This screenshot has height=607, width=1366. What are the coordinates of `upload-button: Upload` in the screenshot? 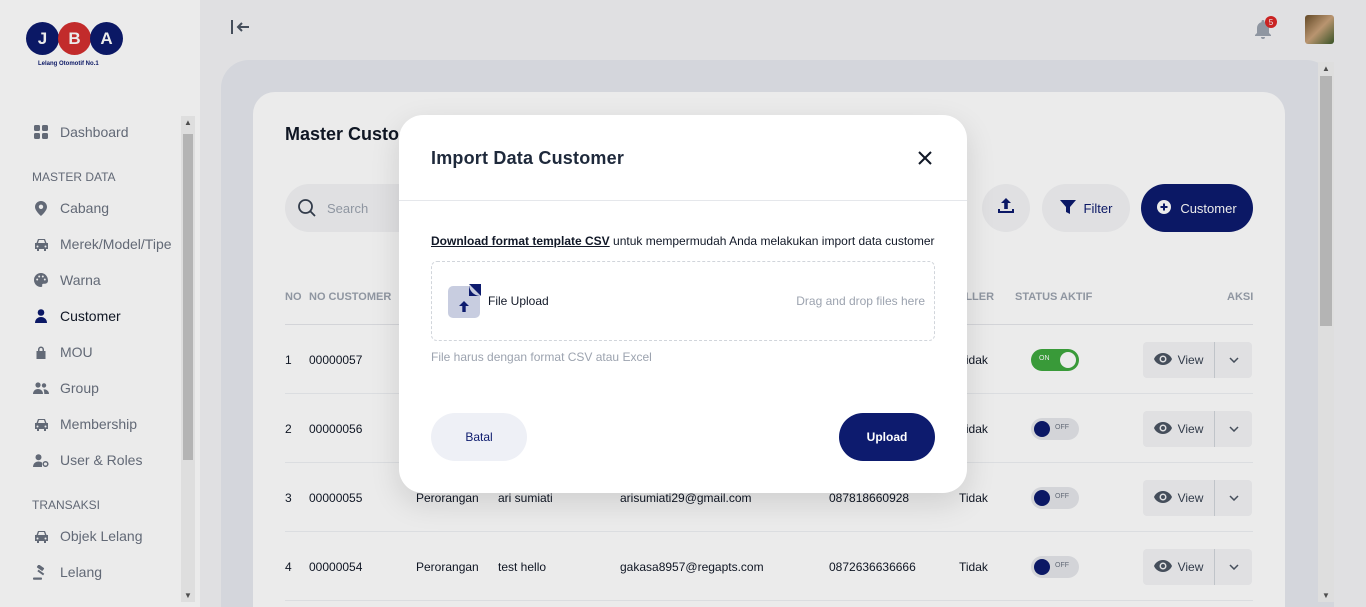 It's located at (887, 437).